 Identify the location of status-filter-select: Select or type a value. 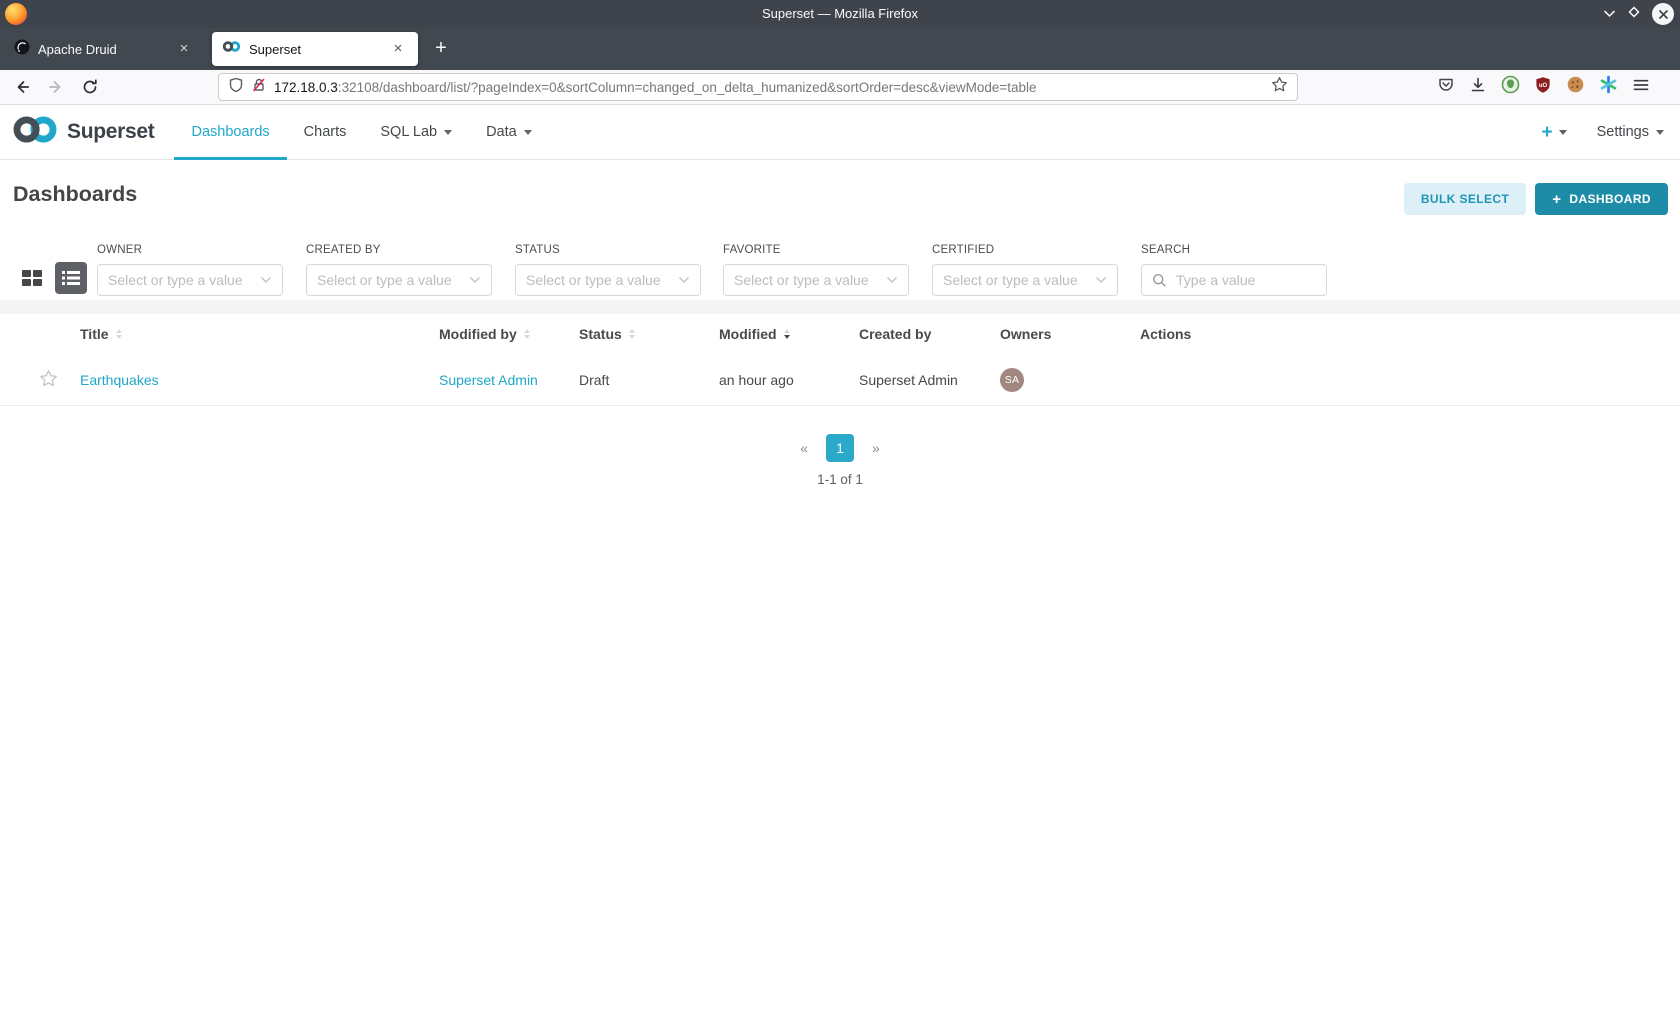
(608, 280).